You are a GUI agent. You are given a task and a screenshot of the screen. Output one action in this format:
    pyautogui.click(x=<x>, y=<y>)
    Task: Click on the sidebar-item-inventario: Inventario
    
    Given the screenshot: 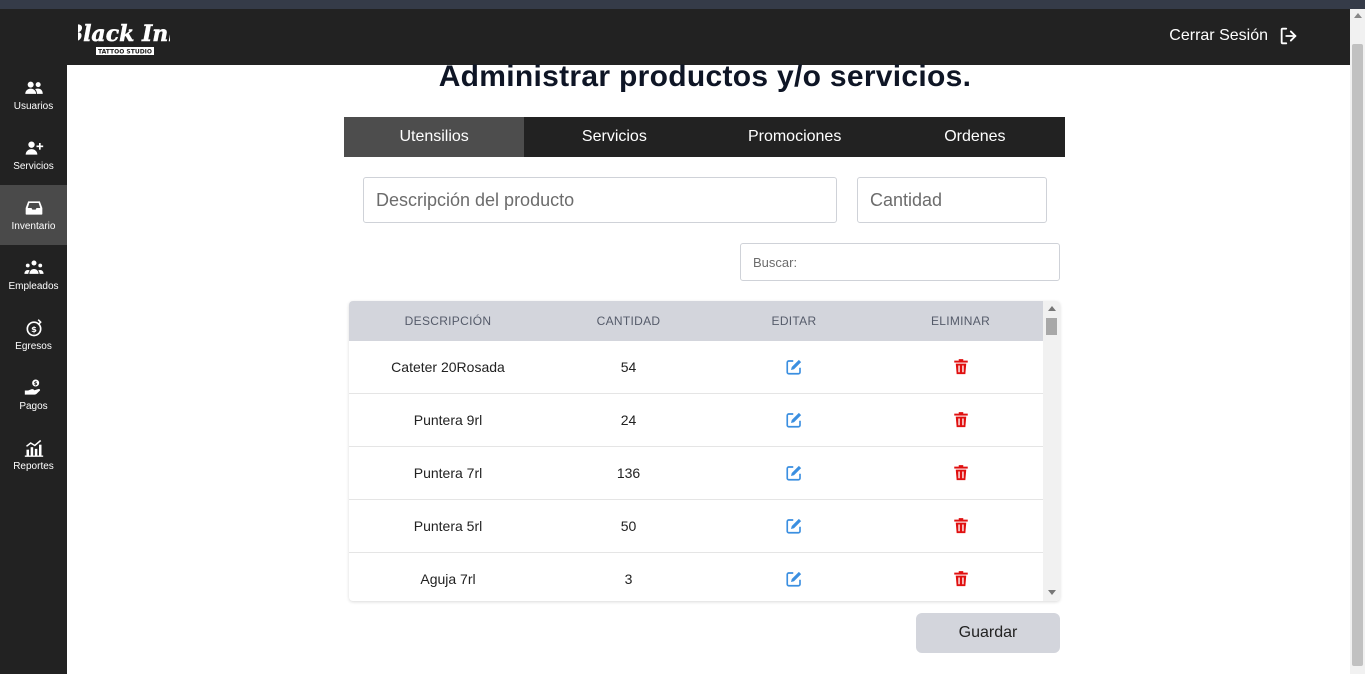 What is the action you would take?
    pyautogui.click(x=33, y=215)
    